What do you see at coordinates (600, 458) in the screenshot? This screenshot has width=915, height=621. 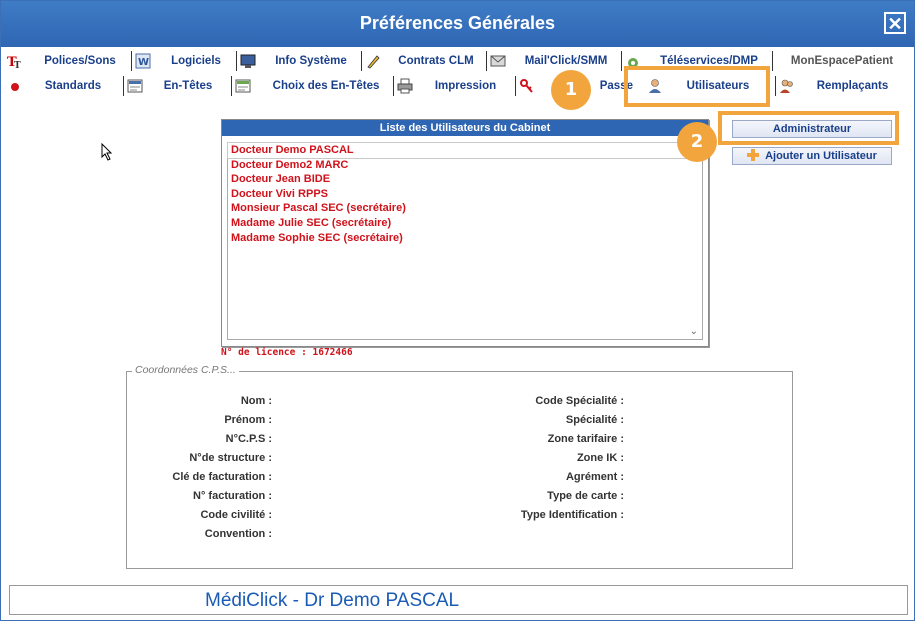 I see `zone-ik-label: Zone IK :` at bounding box center [600, 458].